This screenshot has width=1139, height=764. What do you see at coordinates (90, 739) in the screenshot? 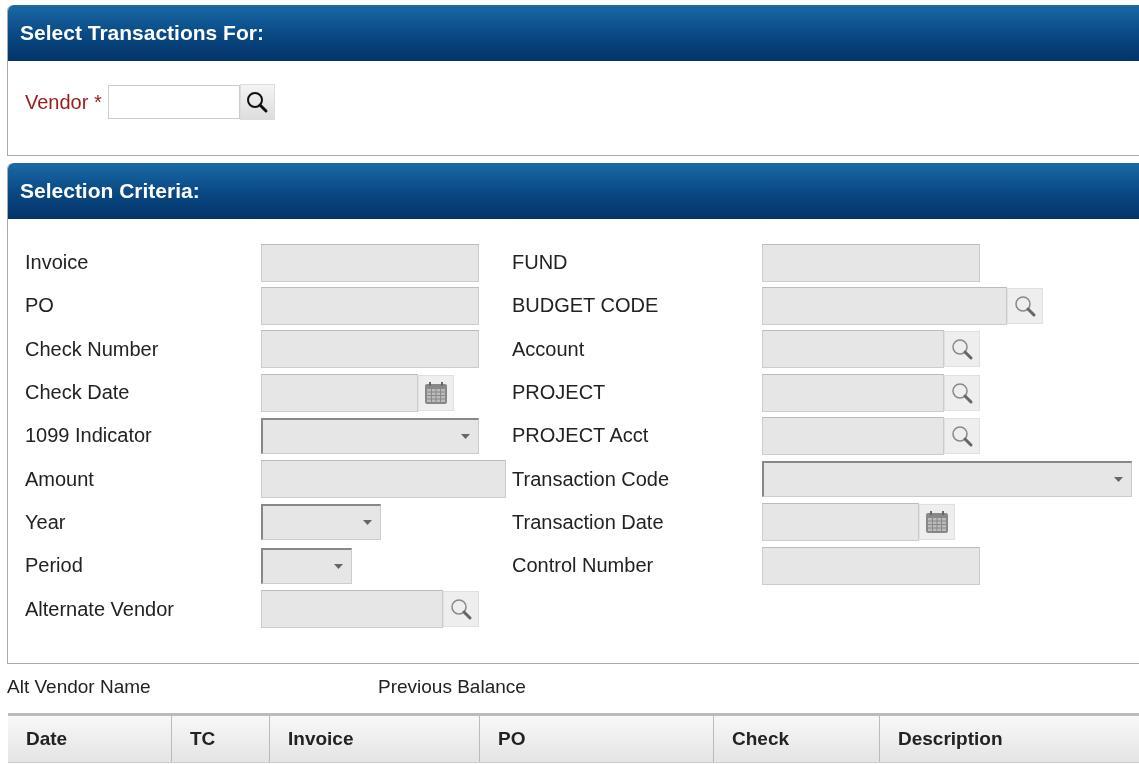
I see `column-header: Date` at bounding box center [90, 739].